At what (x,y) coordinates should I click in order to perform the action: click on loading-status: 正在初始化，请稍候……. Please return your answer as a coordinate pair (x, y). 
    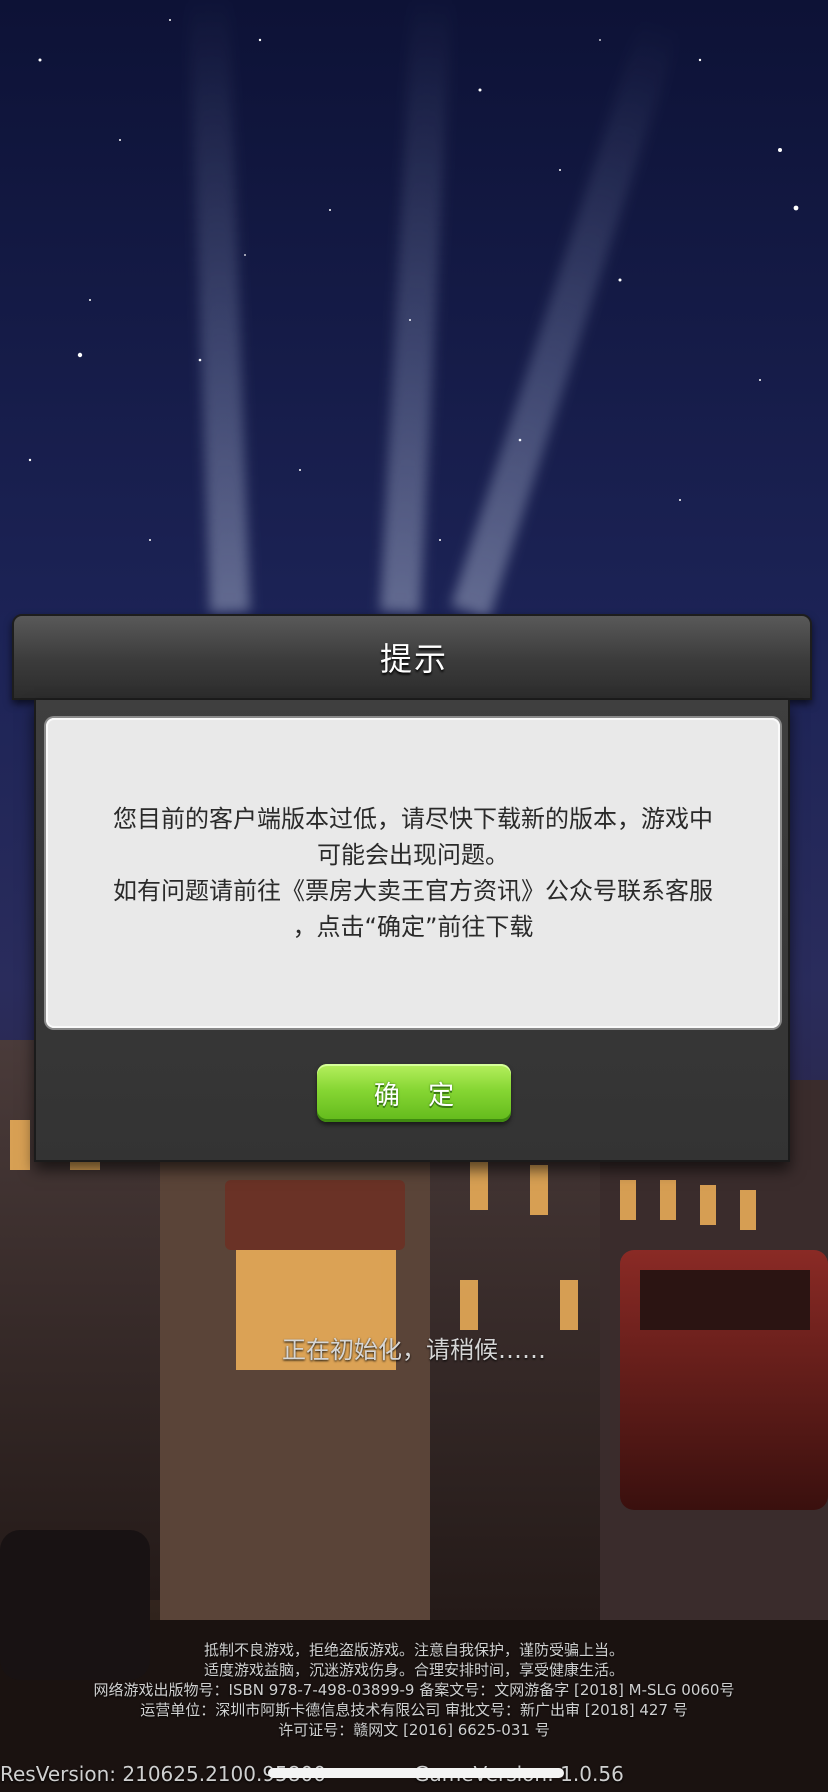
    Looking at the image, I should click on (414, 1350).